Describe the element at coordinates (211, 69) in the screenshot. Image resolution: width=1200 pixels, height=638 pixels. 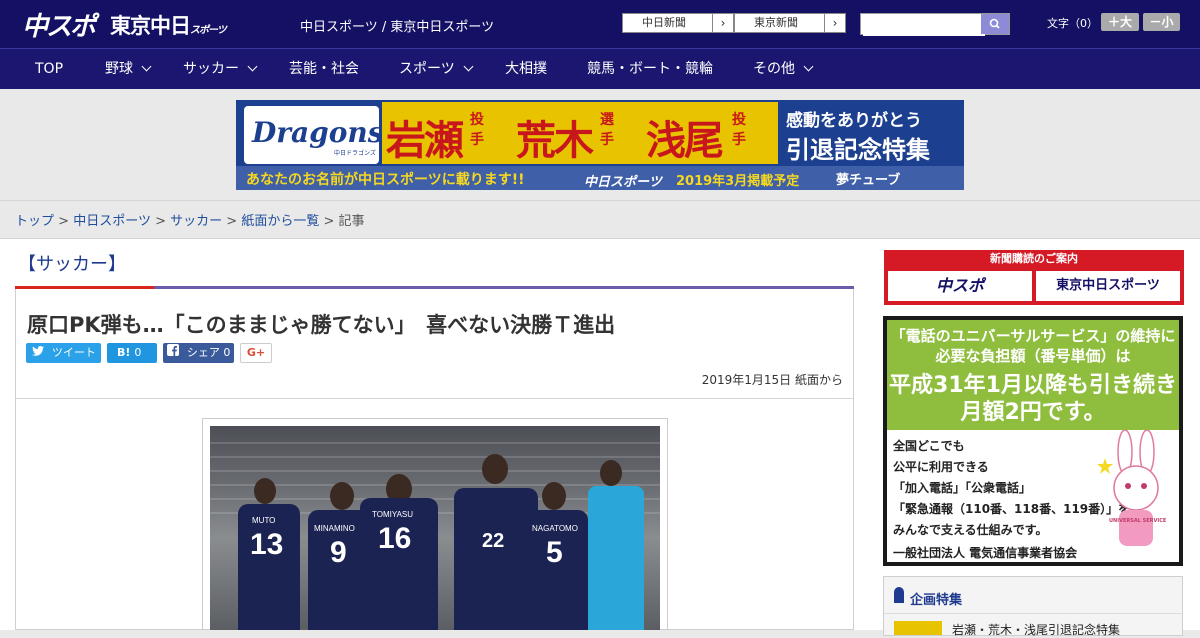
I see `nav-soccer-label: サッカー` at that location.